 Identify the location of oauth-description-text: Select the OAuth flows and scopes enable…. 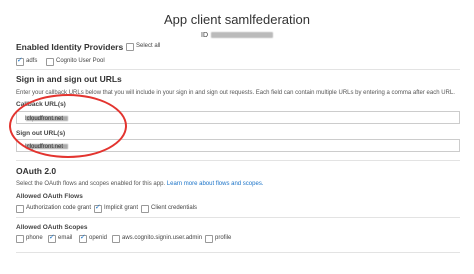
(91, 184).